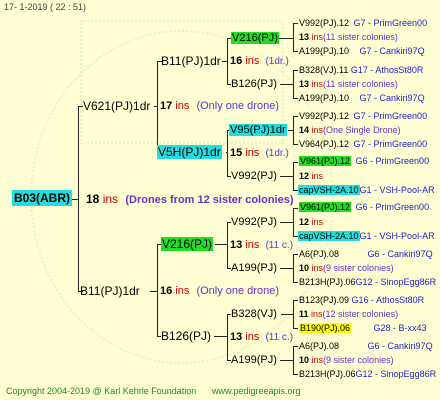  Describe the element at coordinates (182, 291) in the screenshot. I see `gen1-bottom-ins-label: ins` at that location.